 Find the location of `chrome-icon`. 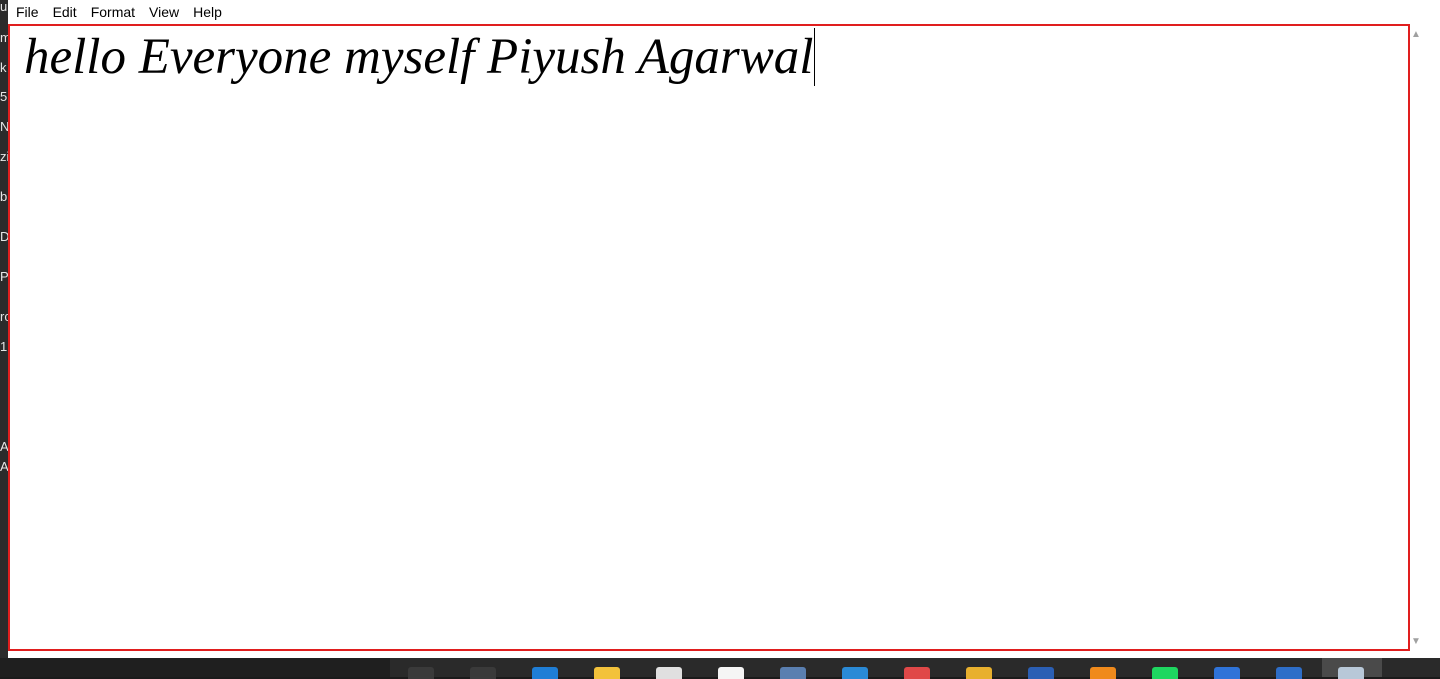

chrome-icon is located at coordinates (979, 673).